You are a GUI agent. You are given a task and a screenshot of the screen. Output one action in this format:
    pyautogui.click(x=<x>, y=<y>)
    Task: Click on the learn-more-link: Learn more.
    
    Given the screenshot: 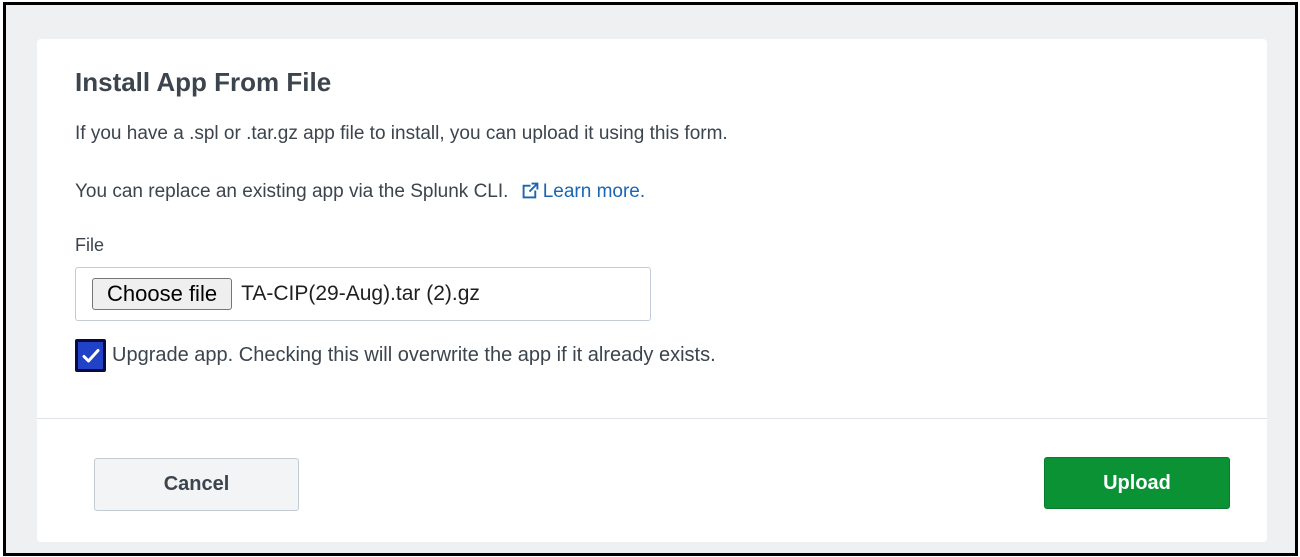 What is the action you would take?
    pyautogui.click(x=583, y=191)
    